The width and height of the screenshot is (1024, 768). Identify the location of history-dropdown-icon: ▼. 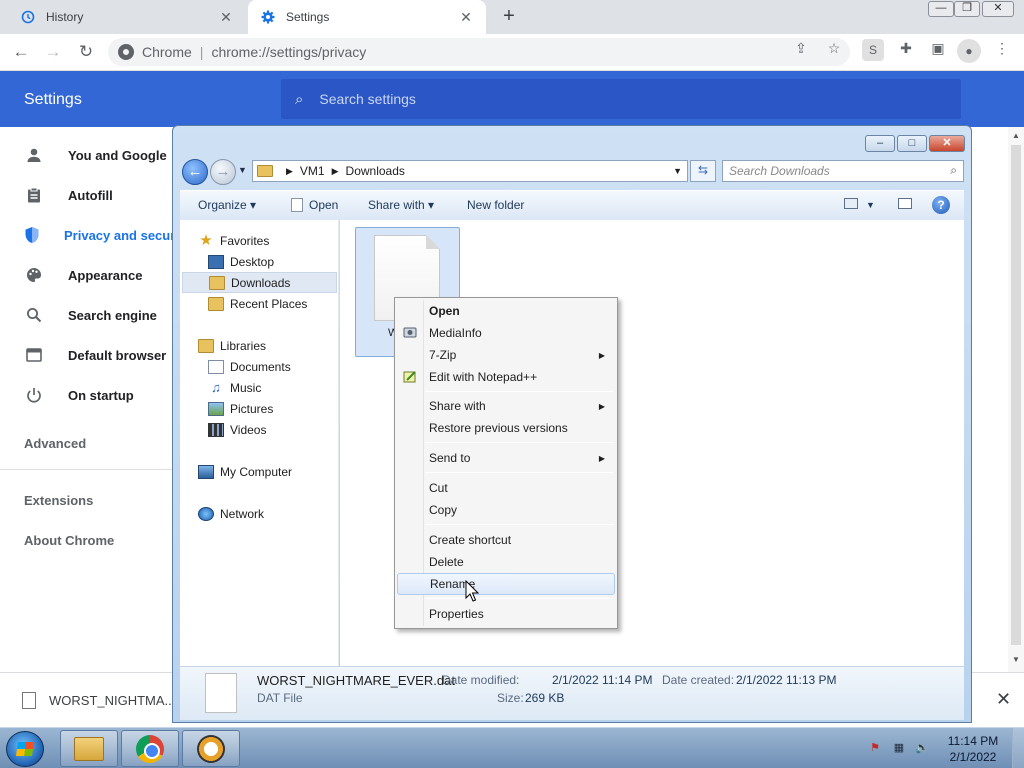
(242, 170).